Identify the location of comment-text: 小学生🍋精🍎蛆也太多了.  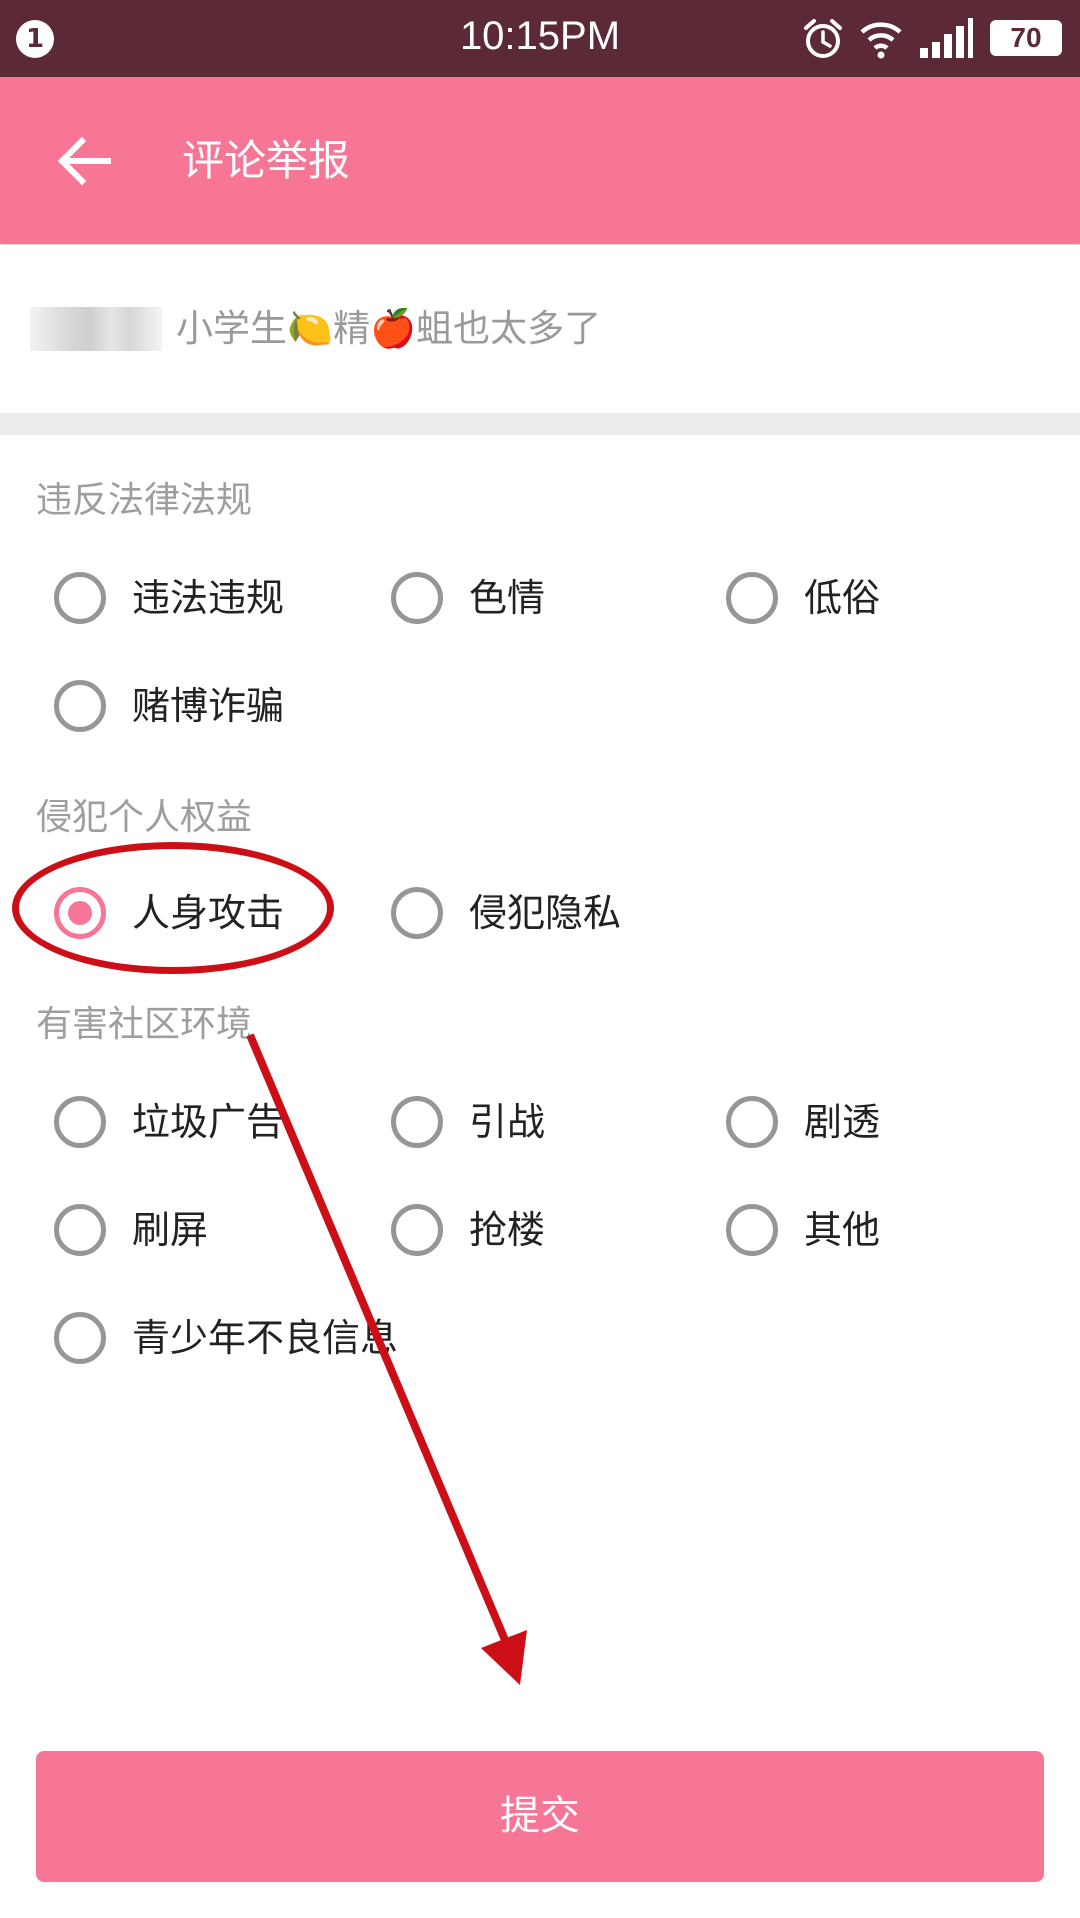
(389, 328).